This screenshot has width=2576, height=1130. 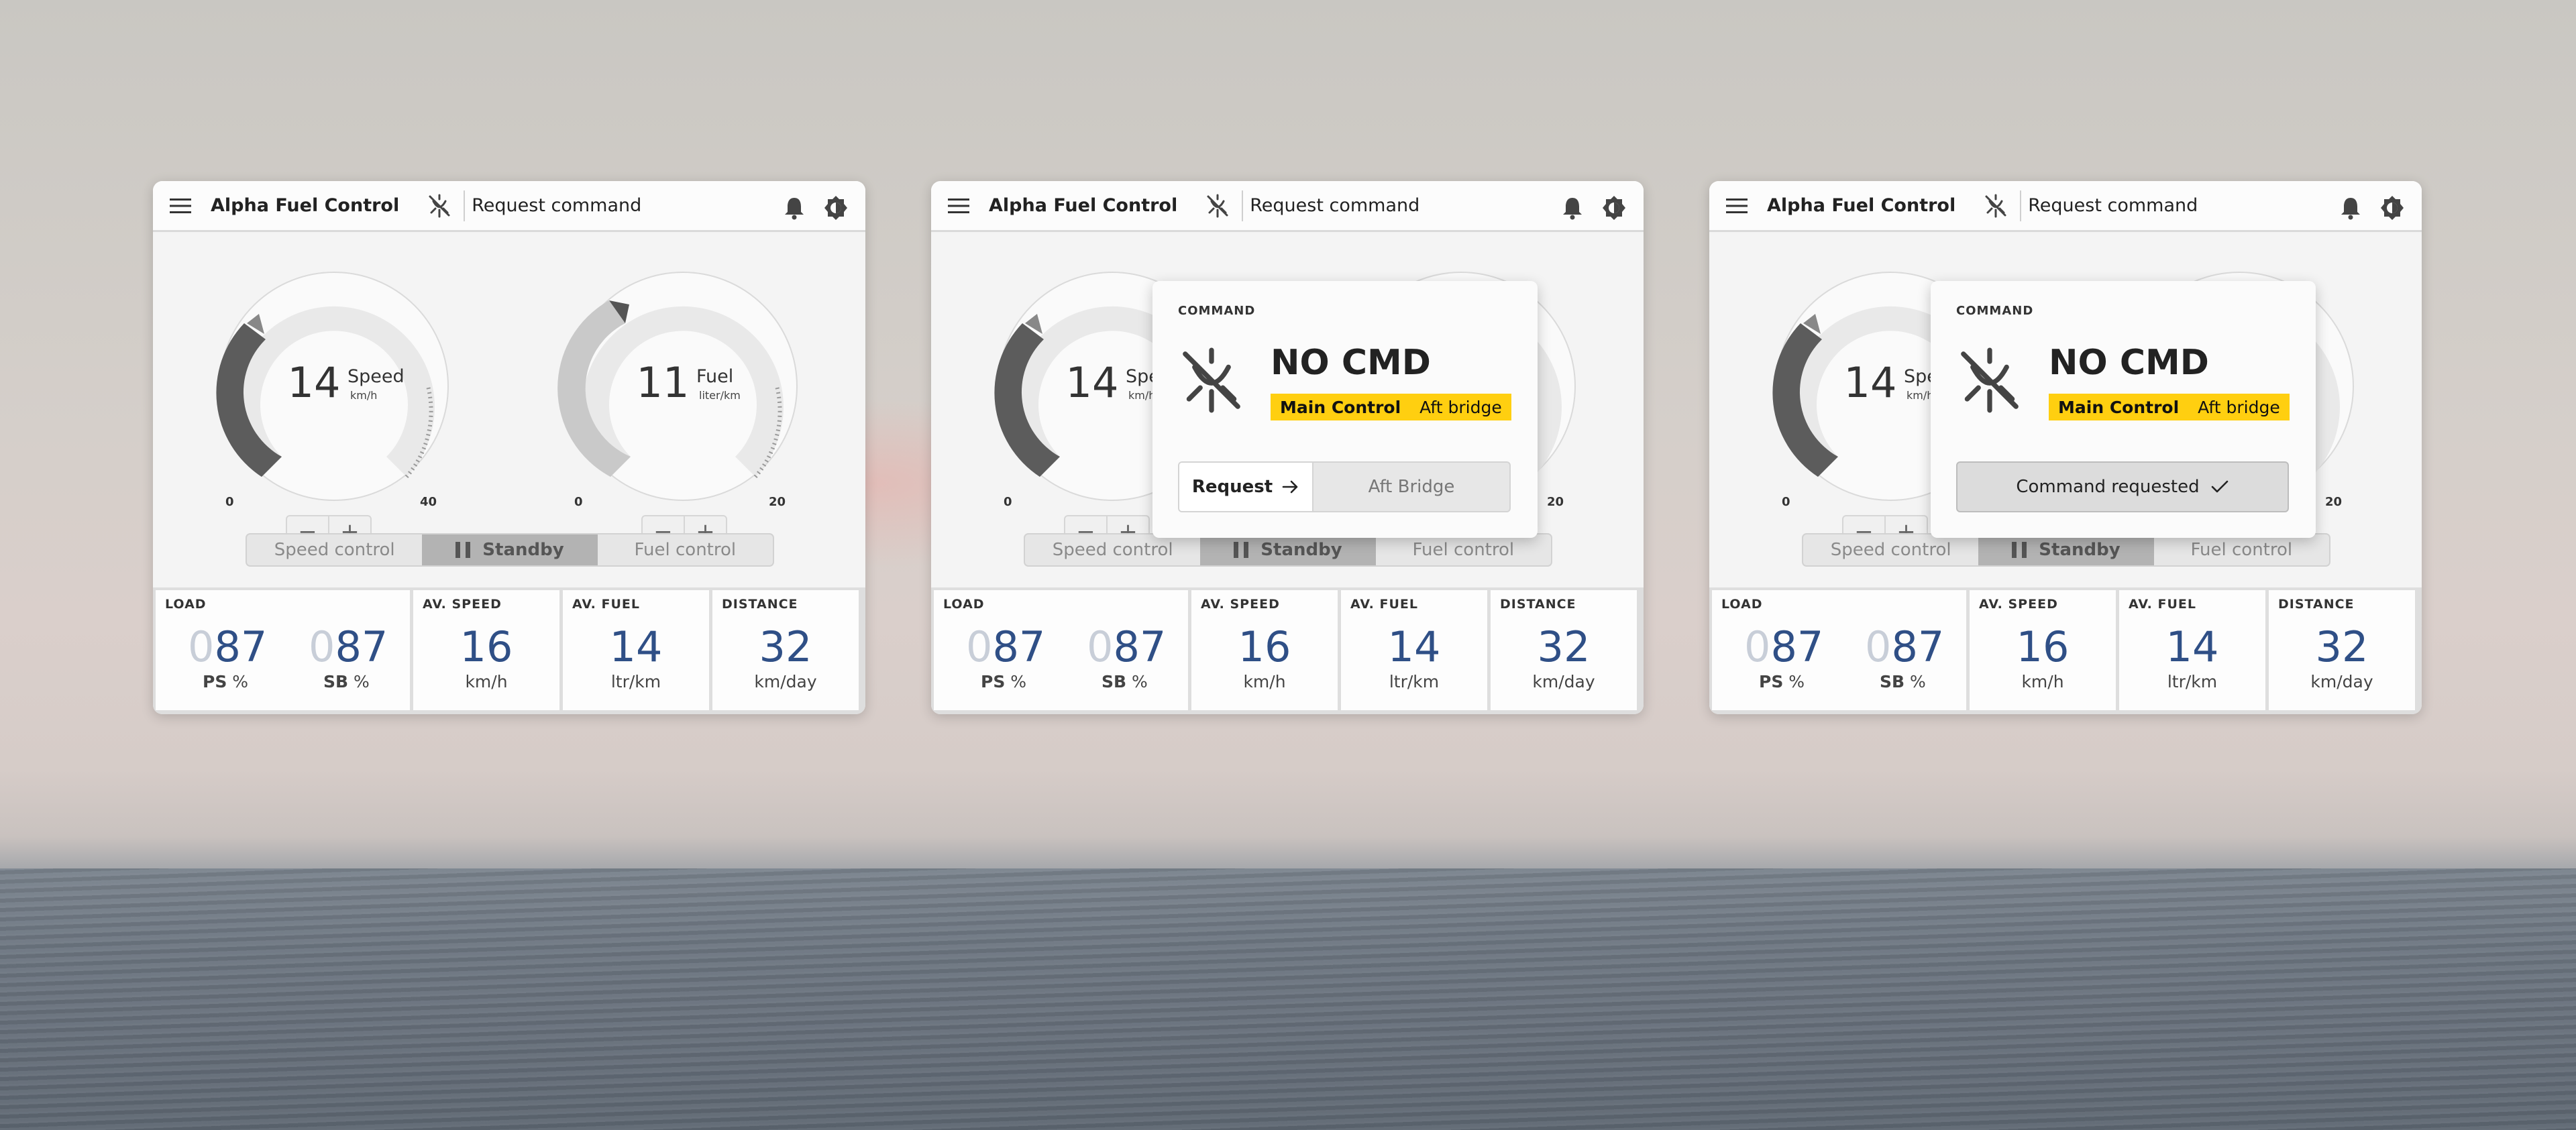 What do you see at coordinates (376, 376) in the screenshot?
I see `speed-label: Speed` at bounding box center [376, 376].